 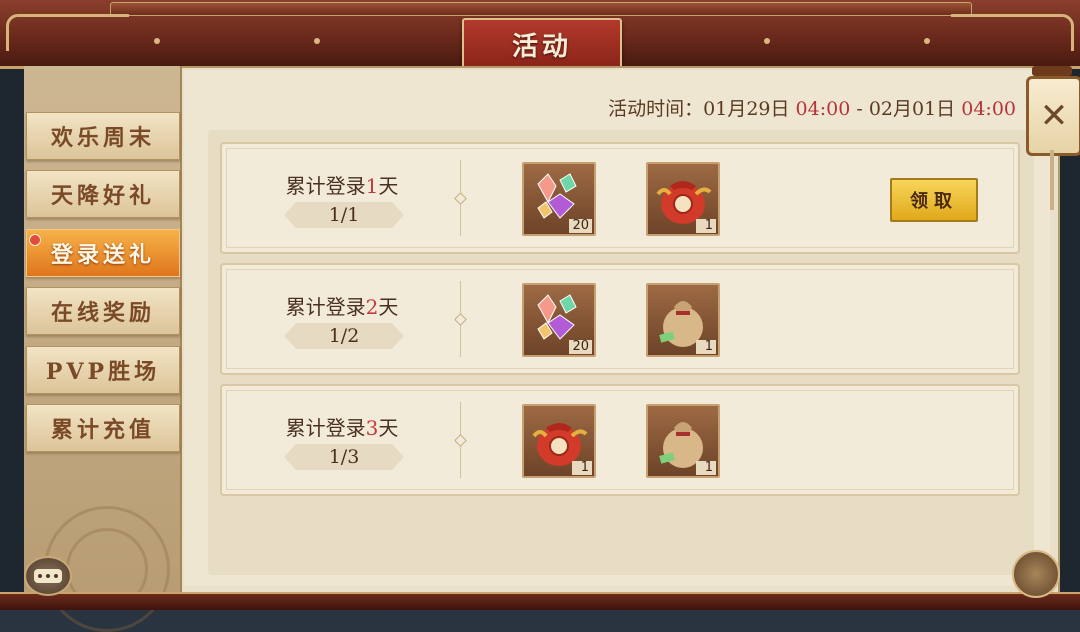 What do you see at coordinates (1012, 32) in the screenshot?
I see `corner-ornament-right` at bounding box center [1012, 32].